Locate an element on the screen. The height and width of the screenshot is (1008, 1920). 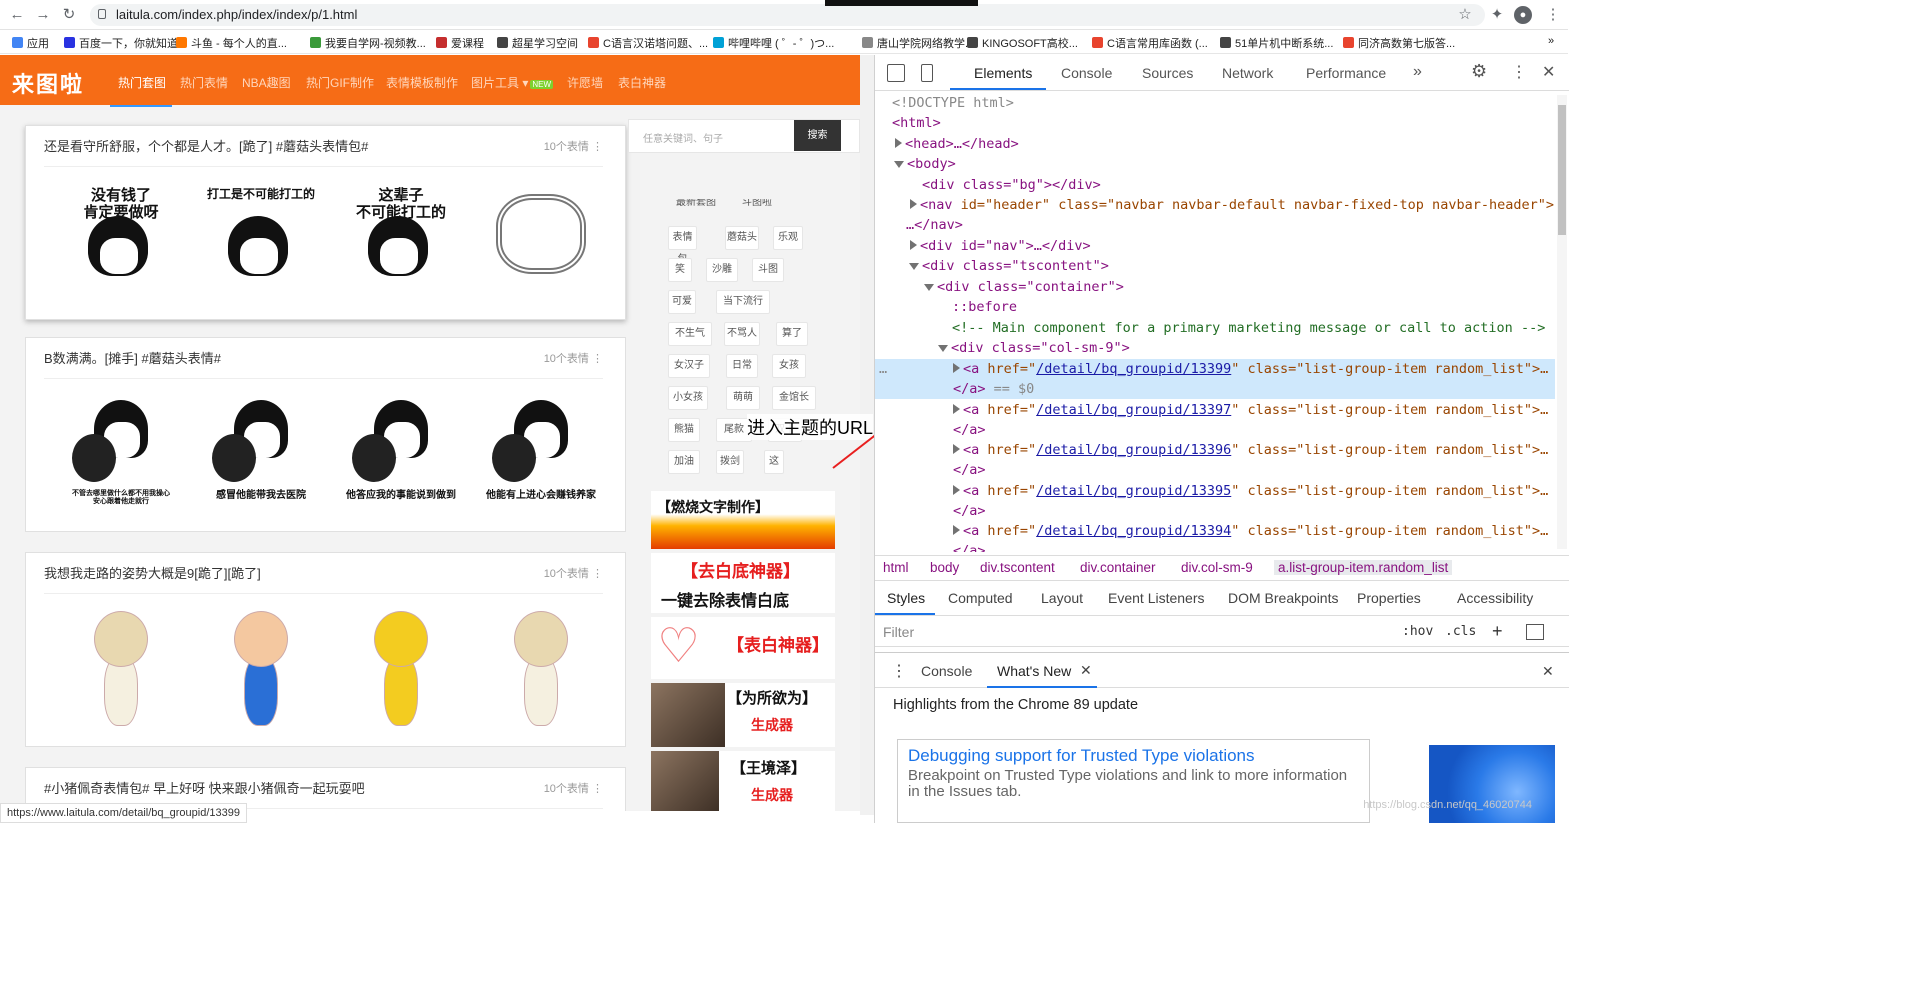
dom-div-col: <div class="col-sm-9"> is located at coordinates (1246, 348).